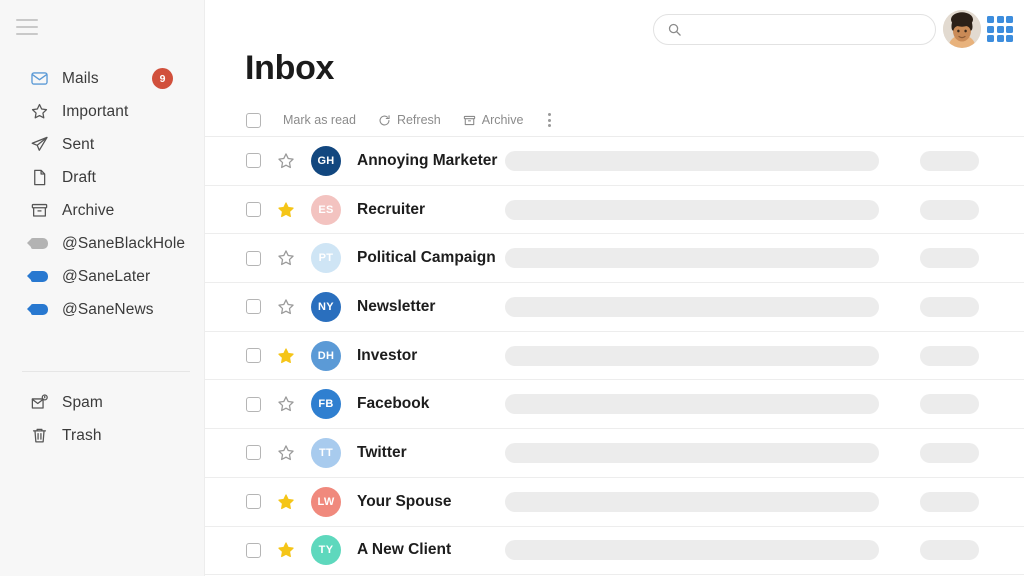  Describe the element at coordinates (502, 120) in the screenshot. I see `archive-label: Archive` at that location.